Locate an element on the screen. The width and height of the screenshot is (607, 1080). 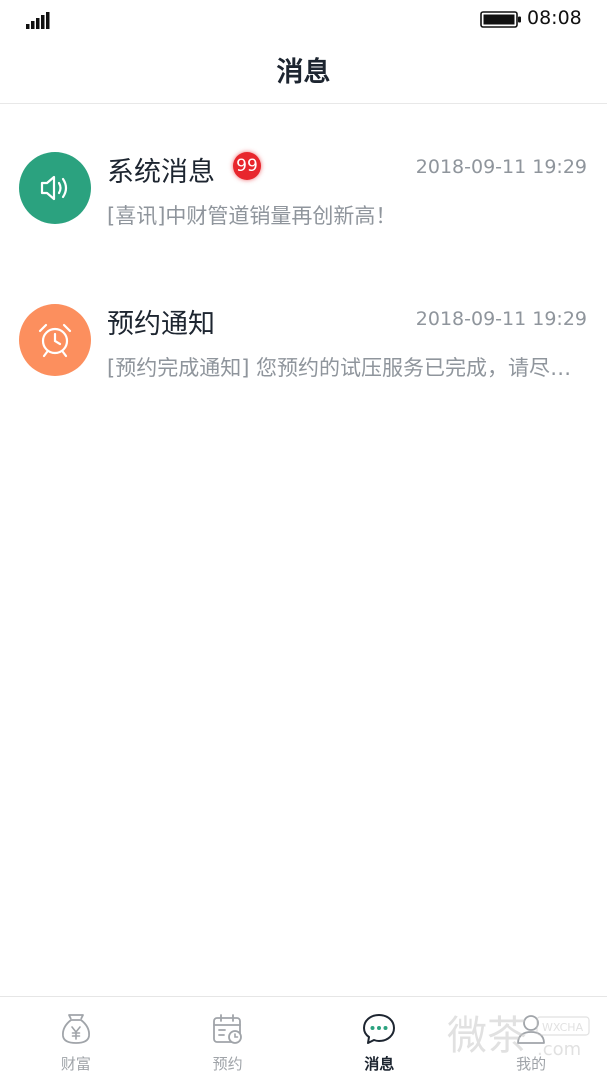
alarm-clock-icon is located at coordinates (55, 340).